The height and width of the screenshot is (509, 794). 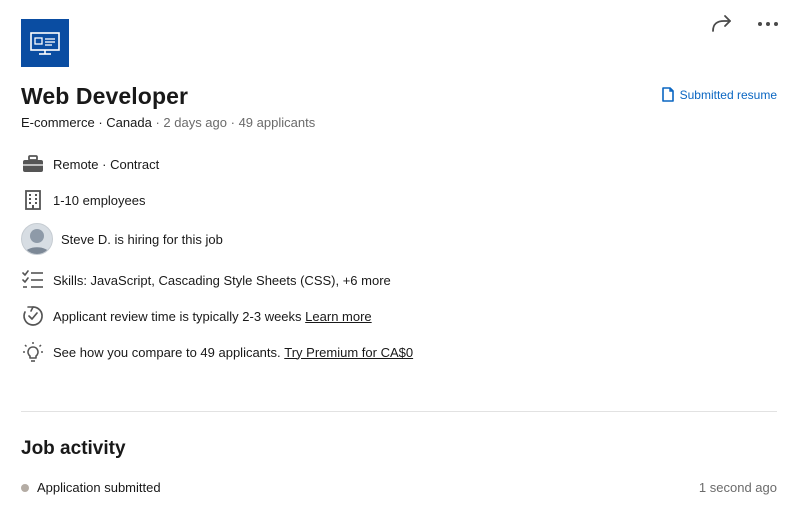 I want to click on lightbulb-icon, so click(x=33, y=352).